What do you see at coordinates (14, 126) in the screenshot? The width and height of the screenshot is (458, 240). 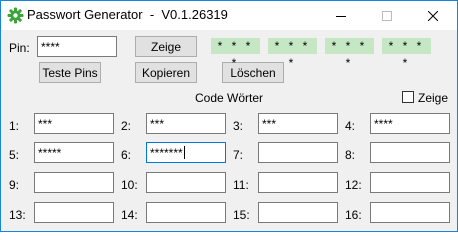 I see `code-word-label-1: 1:` at bounding box center [14, 126].